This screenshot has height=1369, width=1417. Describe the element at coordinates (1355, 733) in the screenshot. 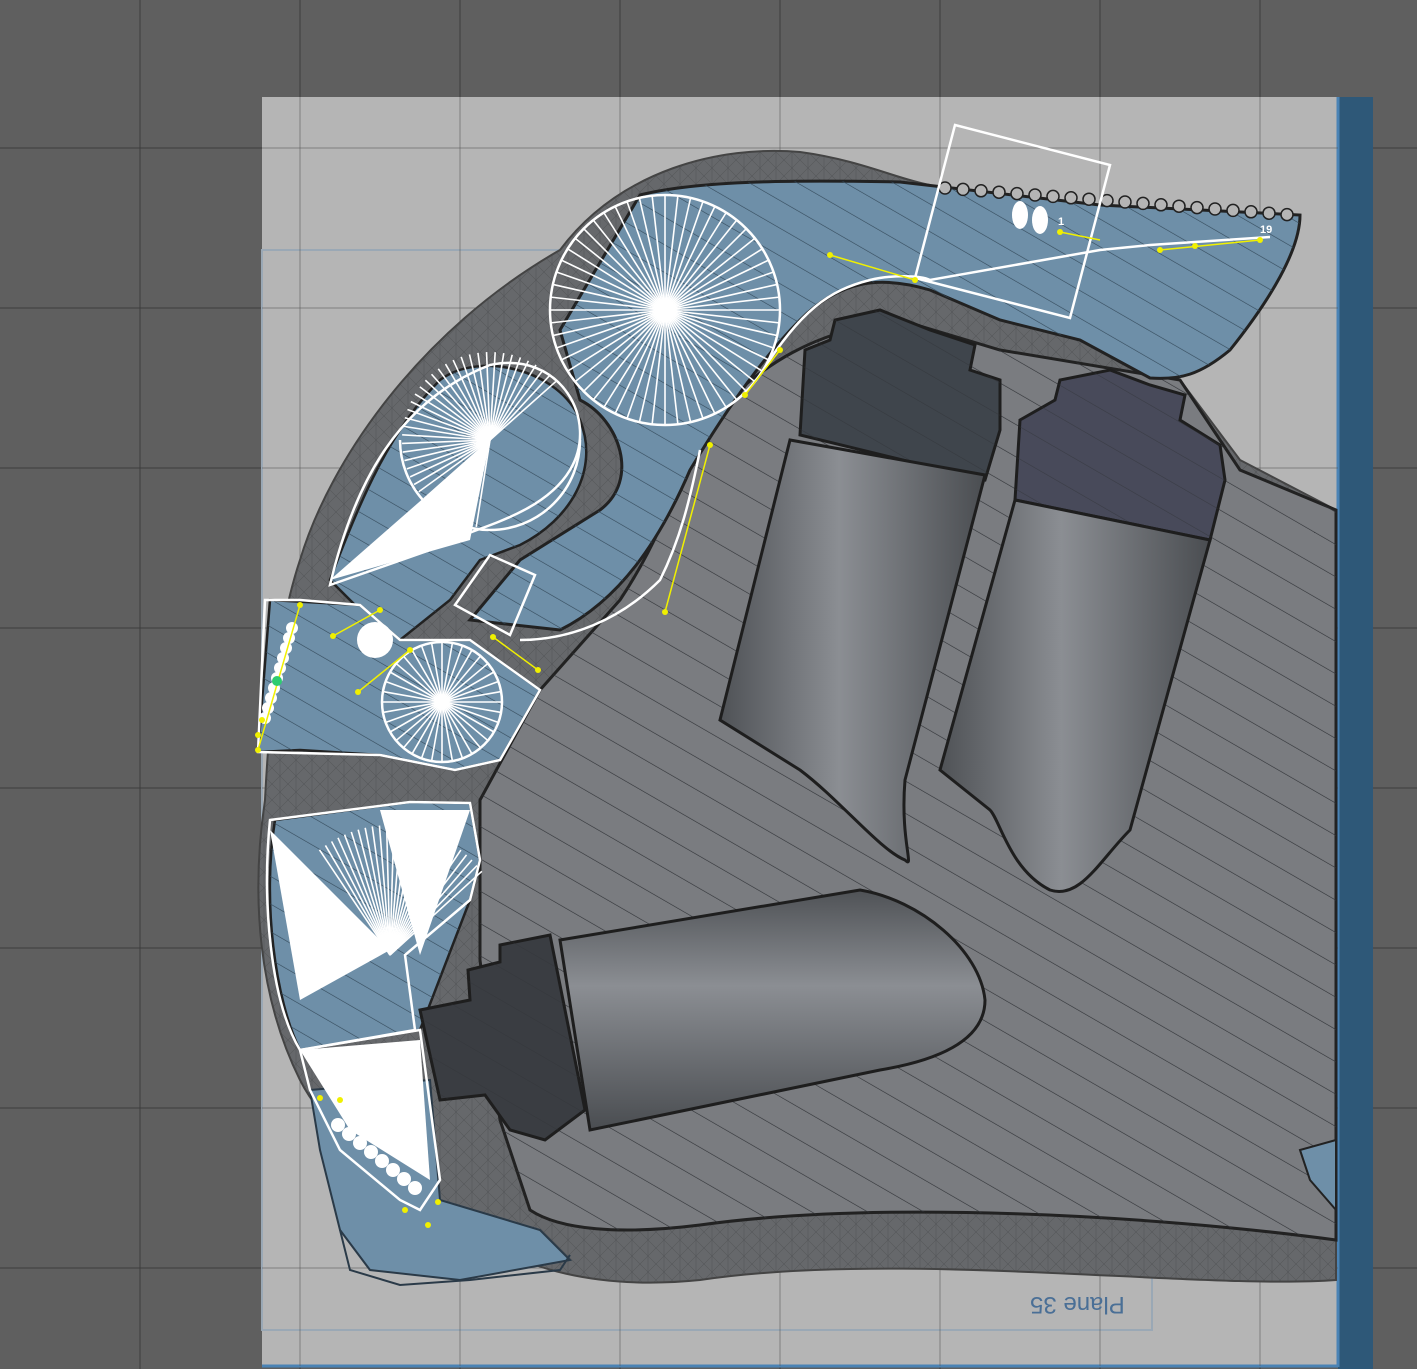

I see `plane-edge-bar` at that location.